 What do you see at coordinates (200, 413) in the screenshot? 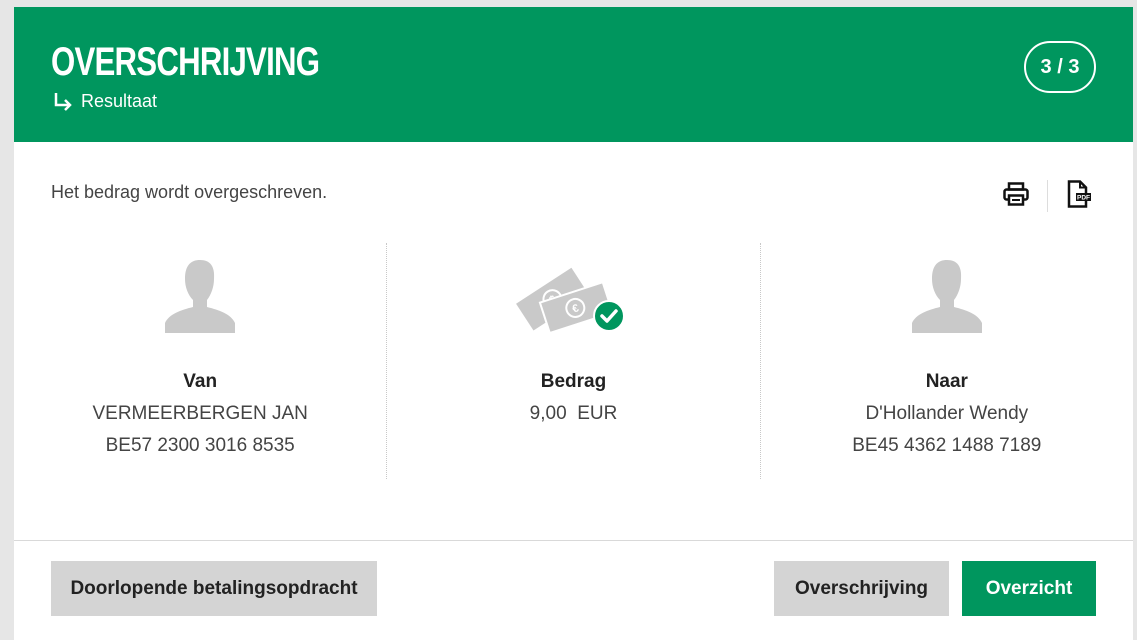
I see `from-name: VERMEERBERGEN JAN` at bounding box center [200, 413].